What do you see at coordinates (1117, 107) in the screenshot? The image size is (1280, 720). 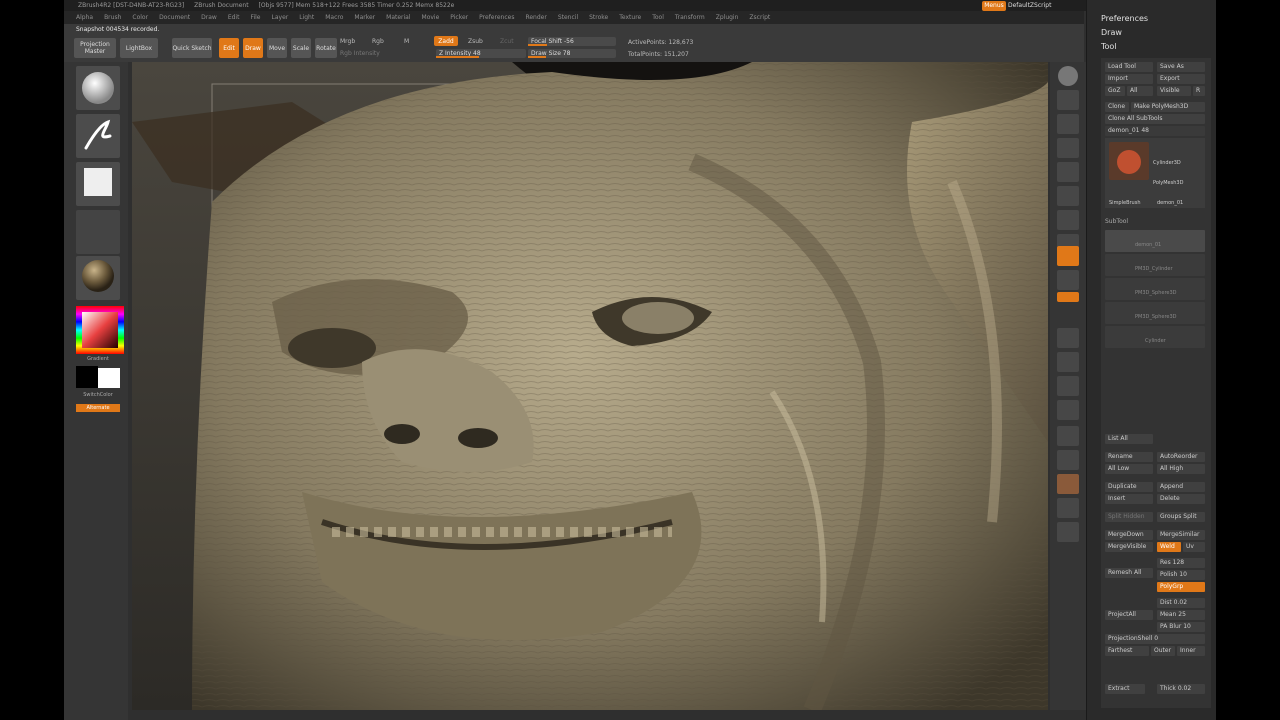 I see `clone-button: Clone` at bounding box center [1117, 107].